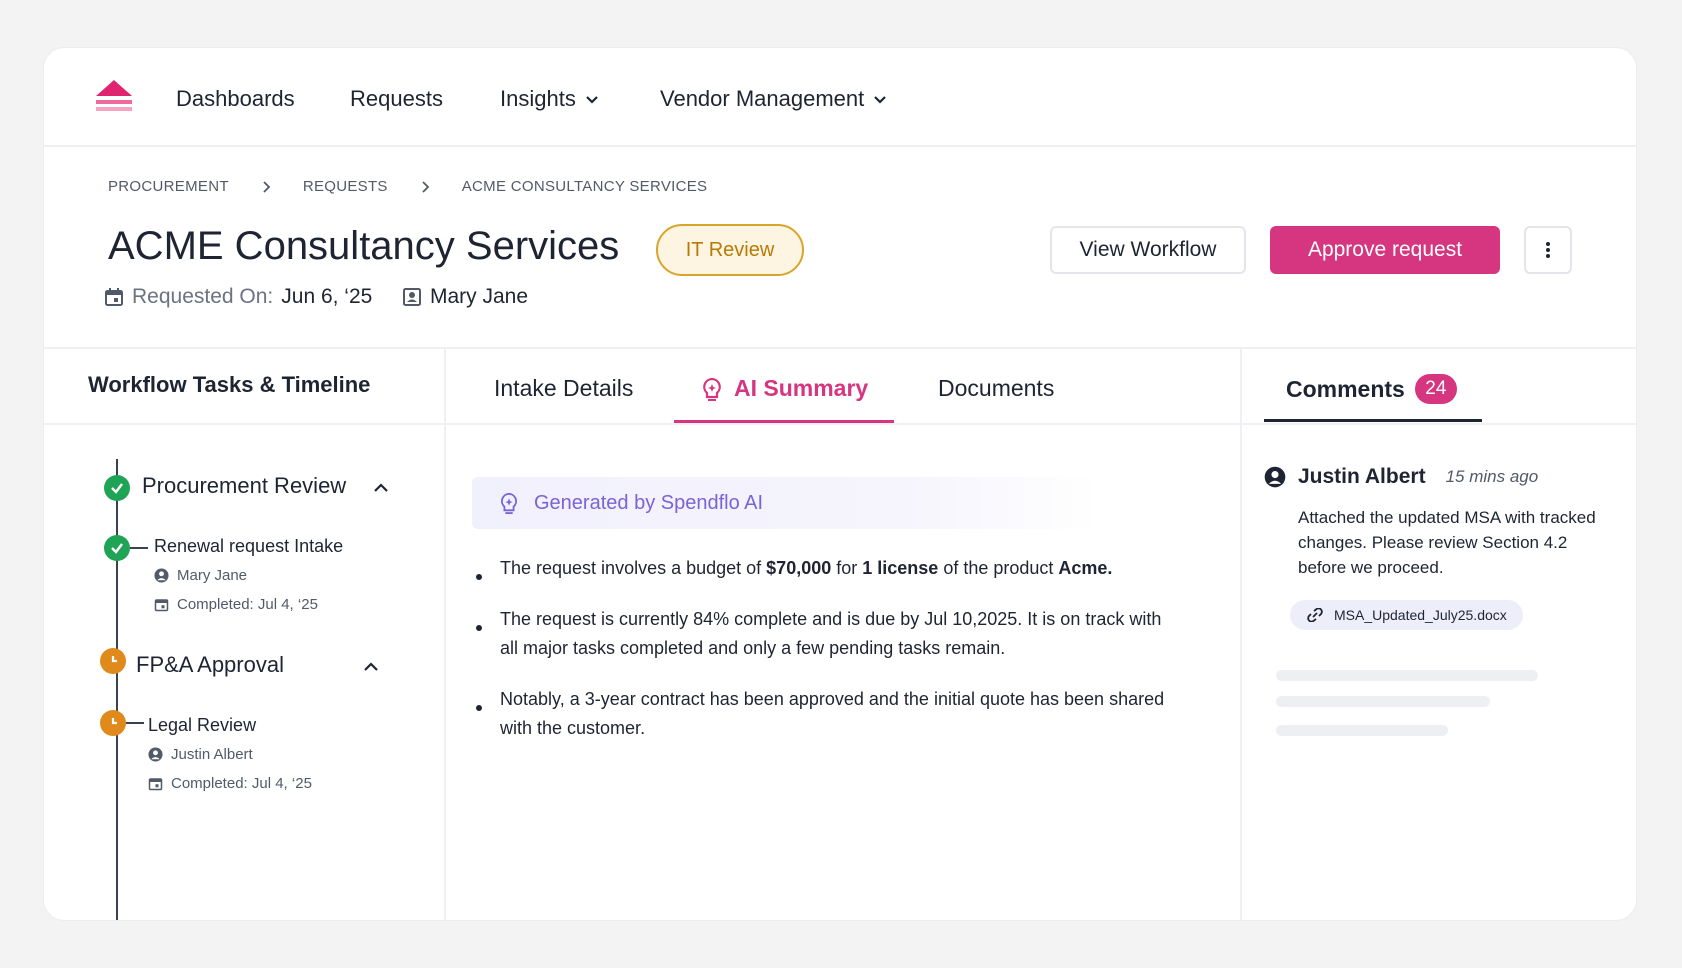 The height and width of the screenshot is (968, 1682). I want to click on approve-request-button: Approve request, so click(1385, 250).